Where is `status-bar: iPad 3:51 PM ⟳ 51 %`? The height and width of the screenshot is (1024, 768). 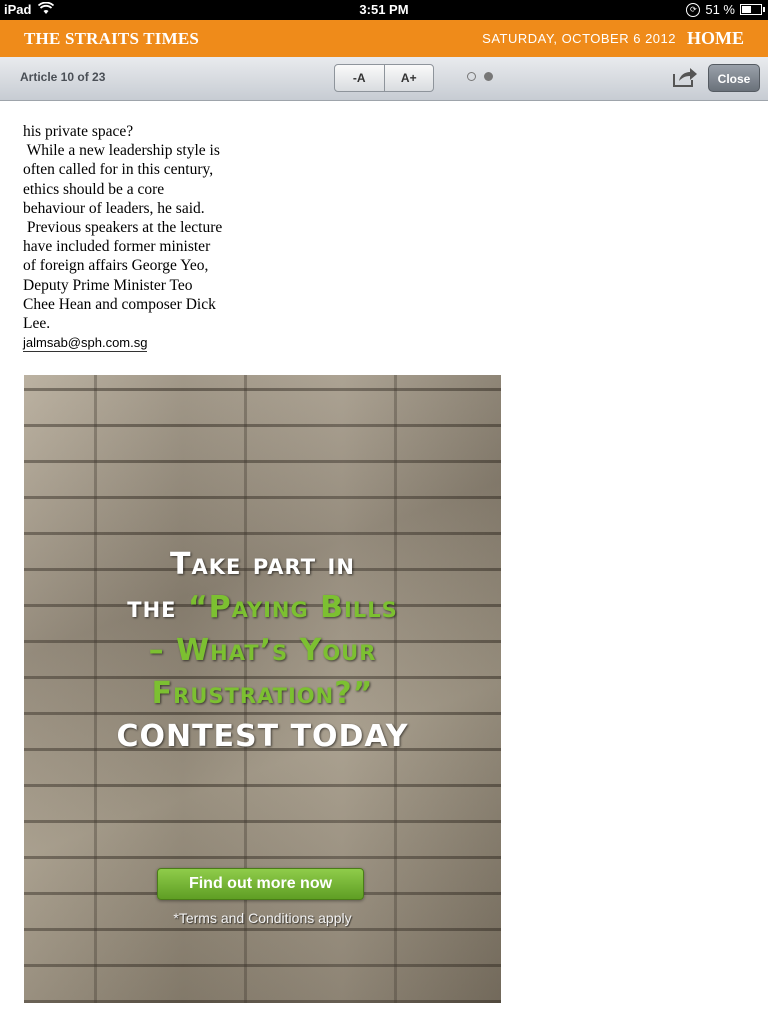 status-bar: iPad 3:51 PM ⟳ 51 % is located at coordinates (384, 10).